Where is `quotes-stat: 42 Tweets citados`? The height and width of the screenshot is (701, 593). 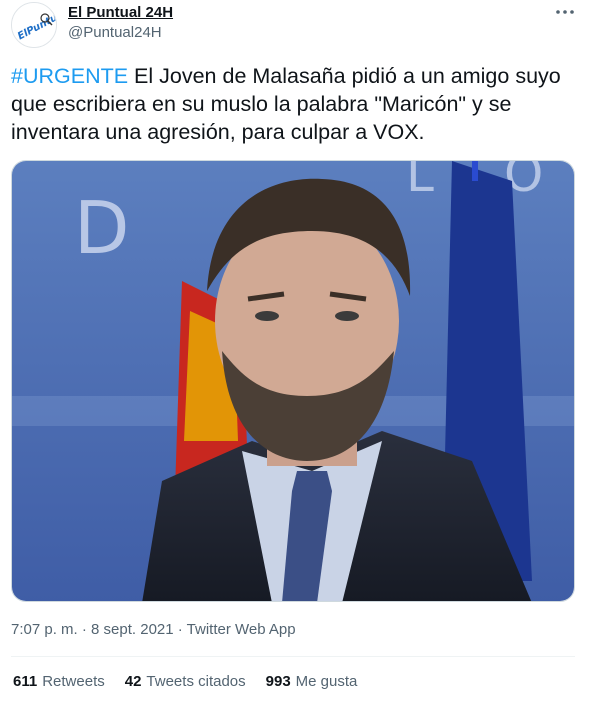 quotes-stat: 42 Tweets citados is located at coordinates (185, 682).